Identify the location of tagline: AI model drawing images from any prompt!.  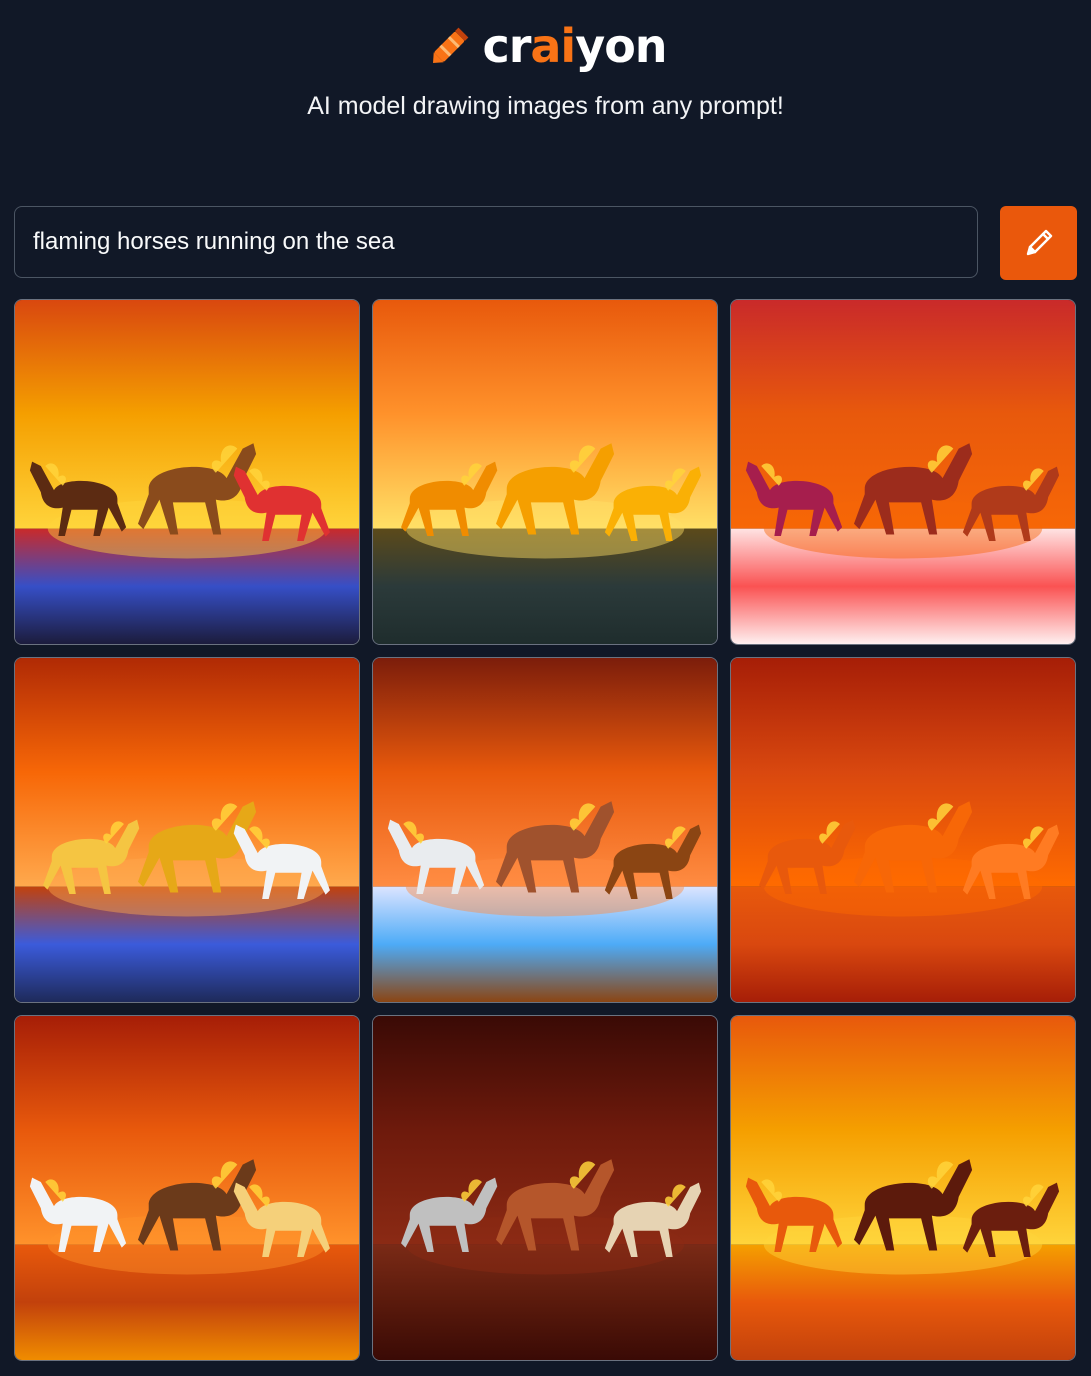
(545, 106).